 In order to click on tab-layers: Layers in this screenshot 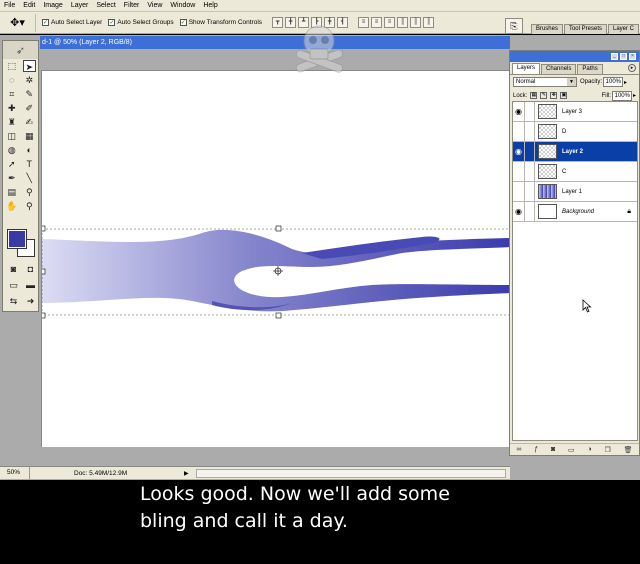, I will do `click(526, 68)`.